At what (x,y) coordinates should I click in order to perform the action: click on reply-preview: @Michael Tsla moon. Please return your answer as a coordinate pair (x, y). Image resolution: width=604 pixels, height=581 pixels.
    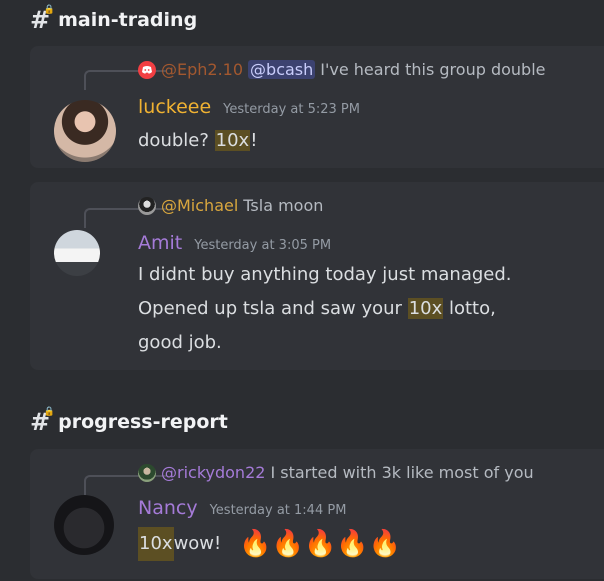
    Looking at the image, I should click on (230, 205).